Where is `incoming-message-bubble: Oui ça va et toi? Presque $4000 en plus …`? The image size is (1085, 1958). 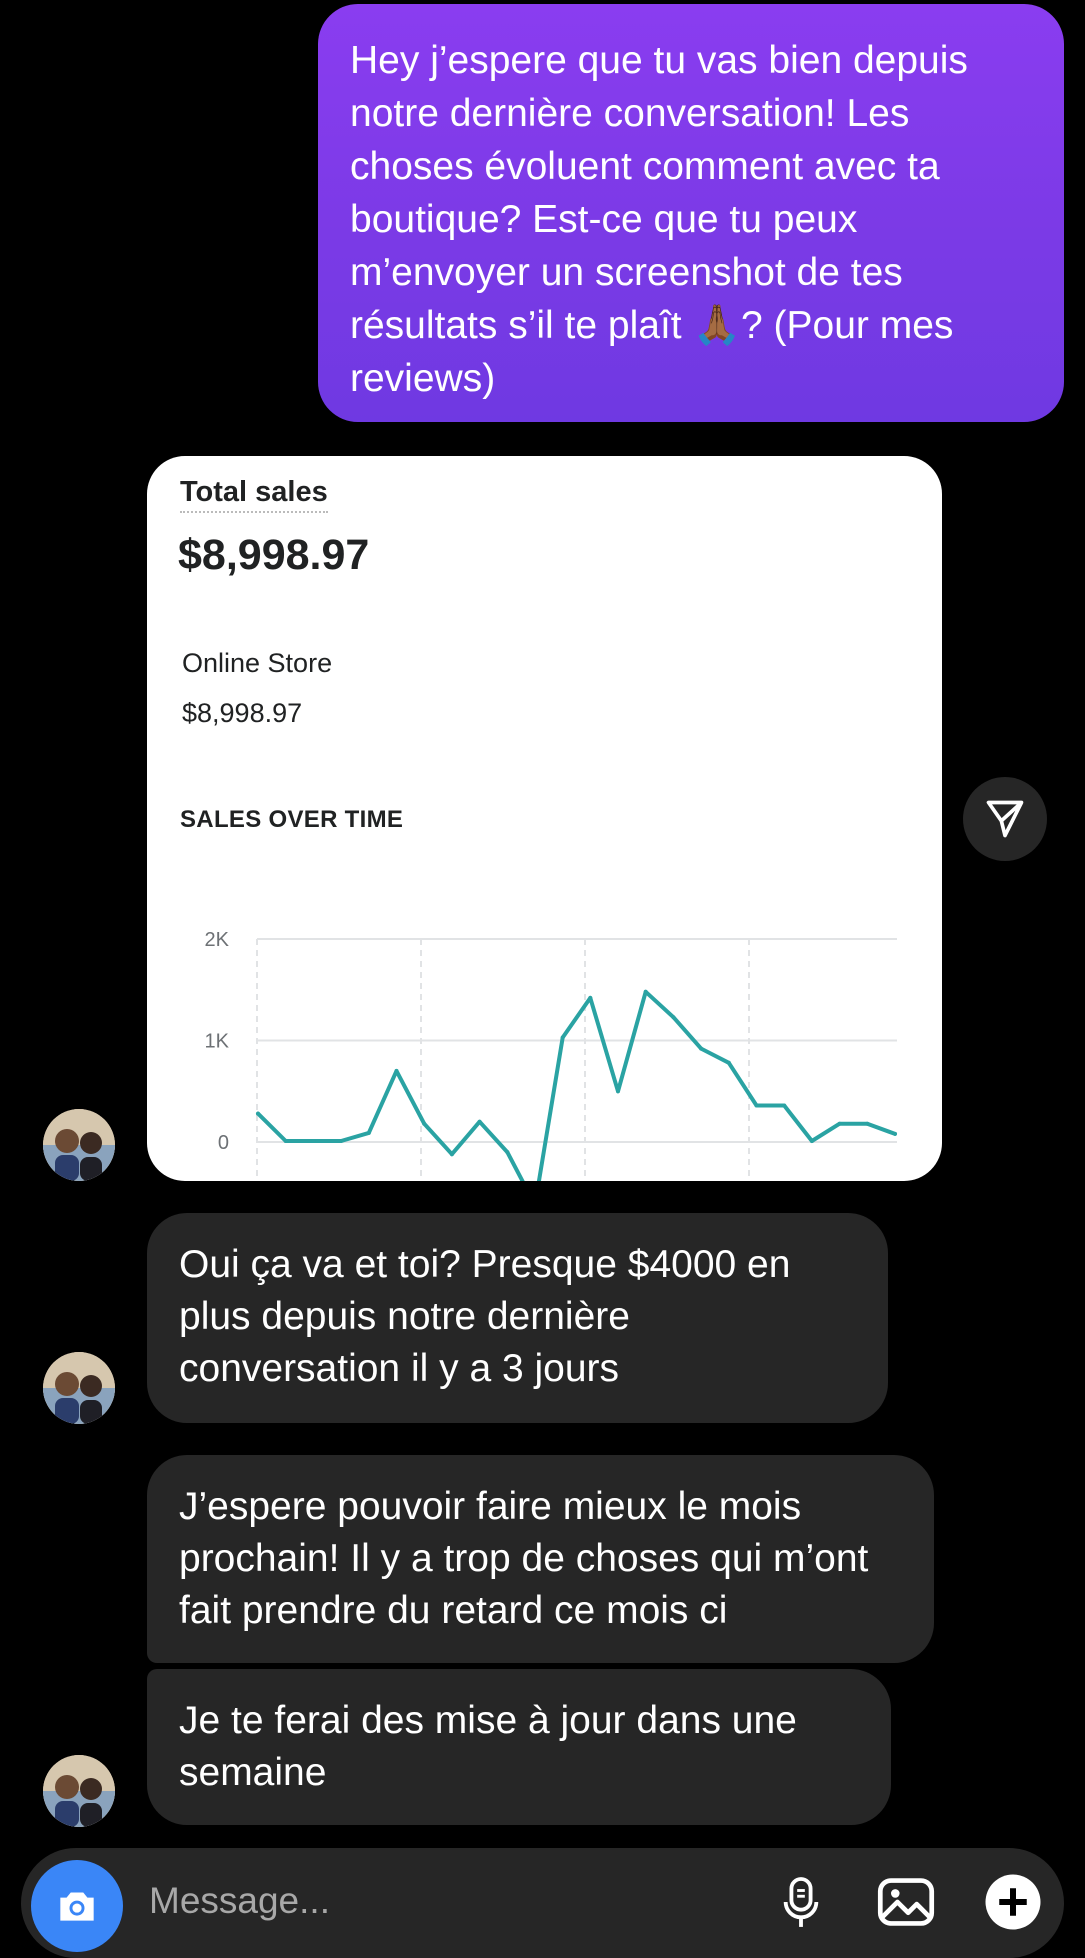 incoming-message-bubble: Oui ça va et toi? Presque $4000 en plus … is located at coordinates (517, 1318).